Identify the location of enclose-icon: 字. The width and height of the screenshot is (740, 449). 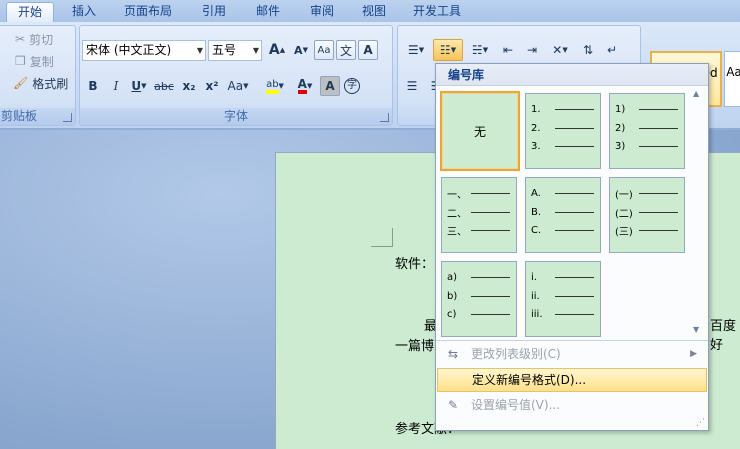
(352, 86).